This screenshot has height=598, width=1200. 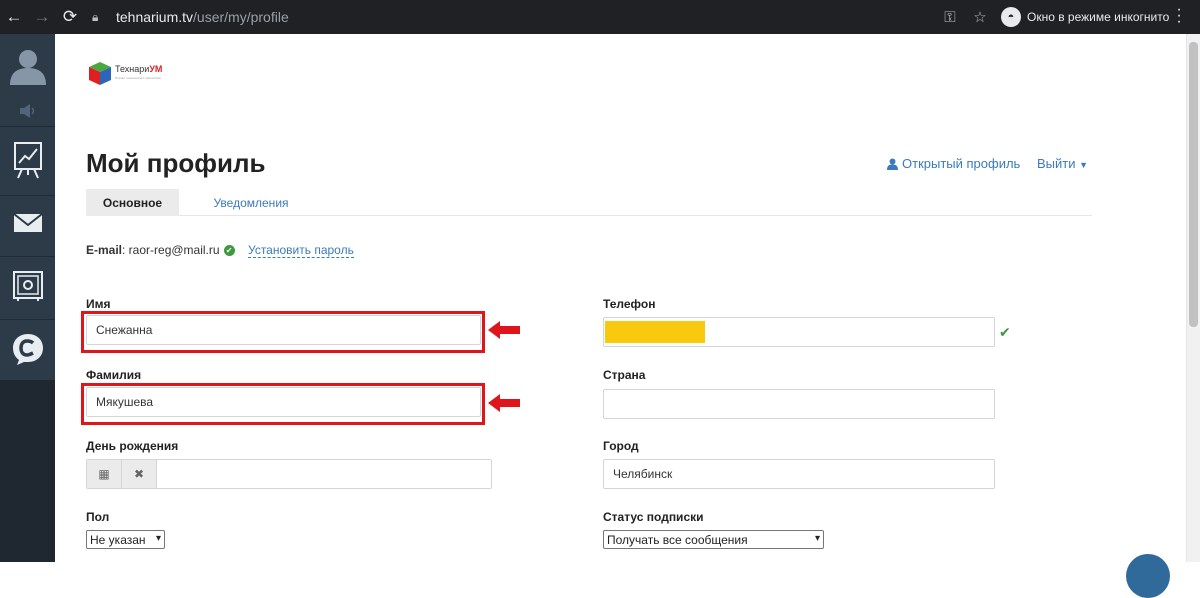 I want to click on subscription-label: Статус подписки, so click(x=653, y=517).